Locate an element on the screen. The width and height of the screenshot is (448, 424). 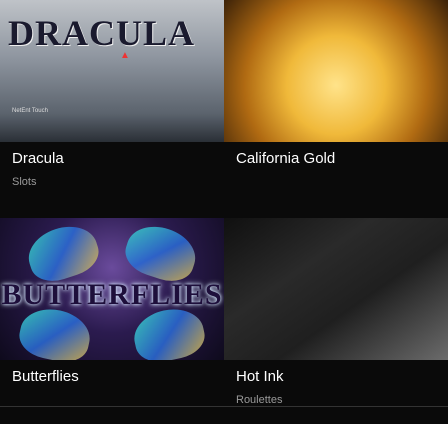
game-category: Roulettes is located at coordinates (259, 400).